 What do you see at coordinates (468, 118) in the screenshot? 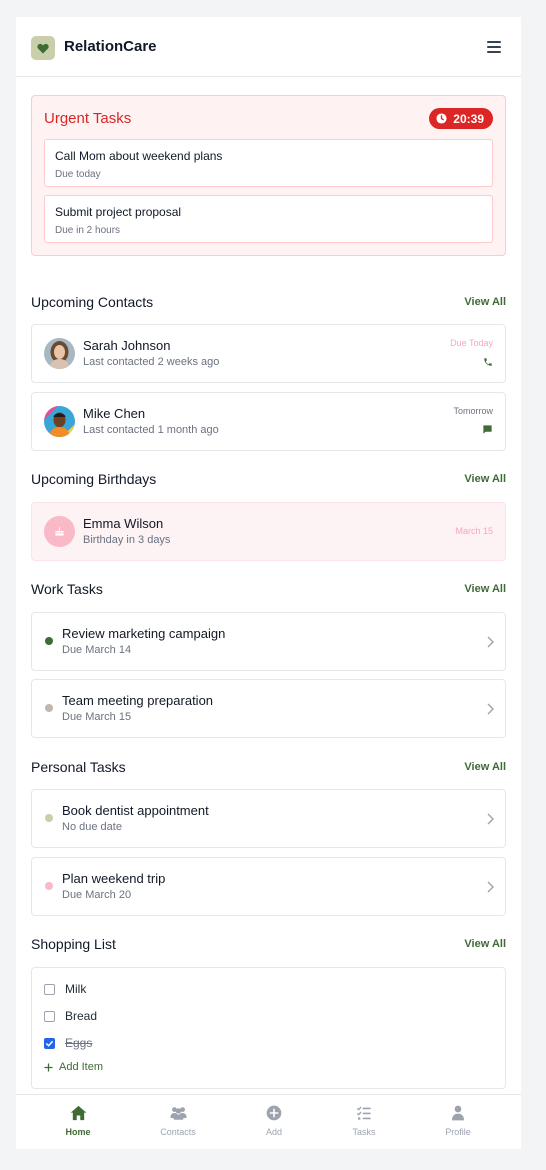
I see `timer-value: 20:39` at bounding box center [468, 118].